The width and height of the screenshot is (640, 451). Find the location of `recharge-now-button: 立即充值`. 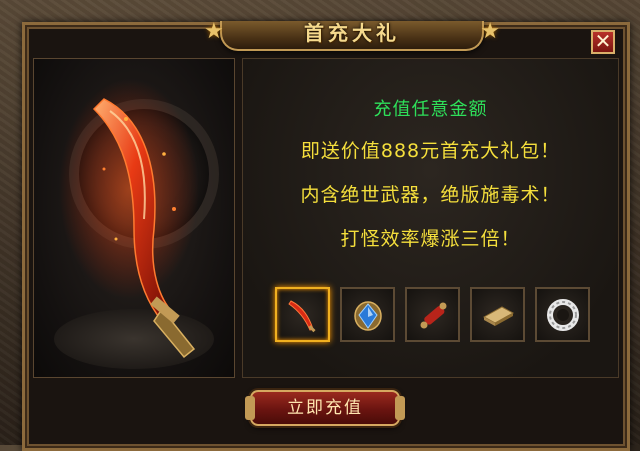

recharge-now-button: 立即充值 is located at coordinates (325, 408).